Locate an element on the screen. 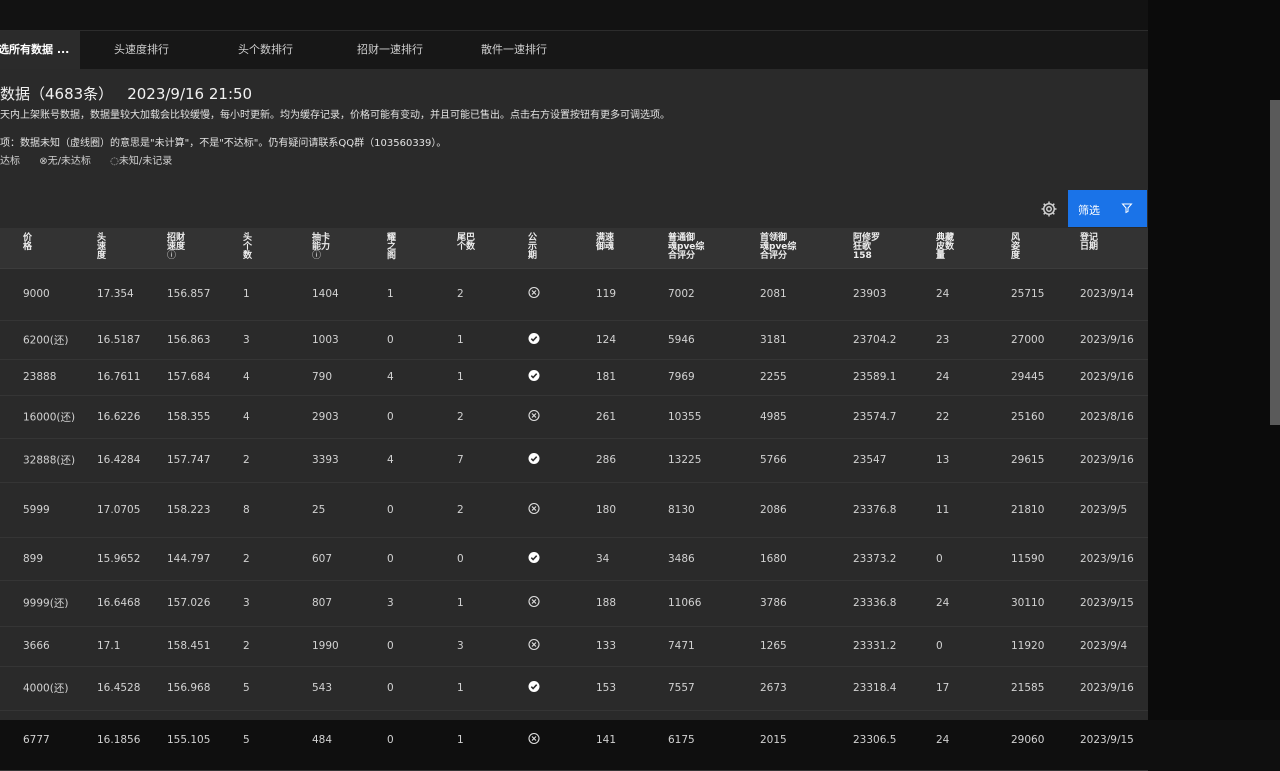 The height and width of the screenshot is (771, 1280). column-header: 招财 速度 ⓘ is located at coordinates (176, 247).